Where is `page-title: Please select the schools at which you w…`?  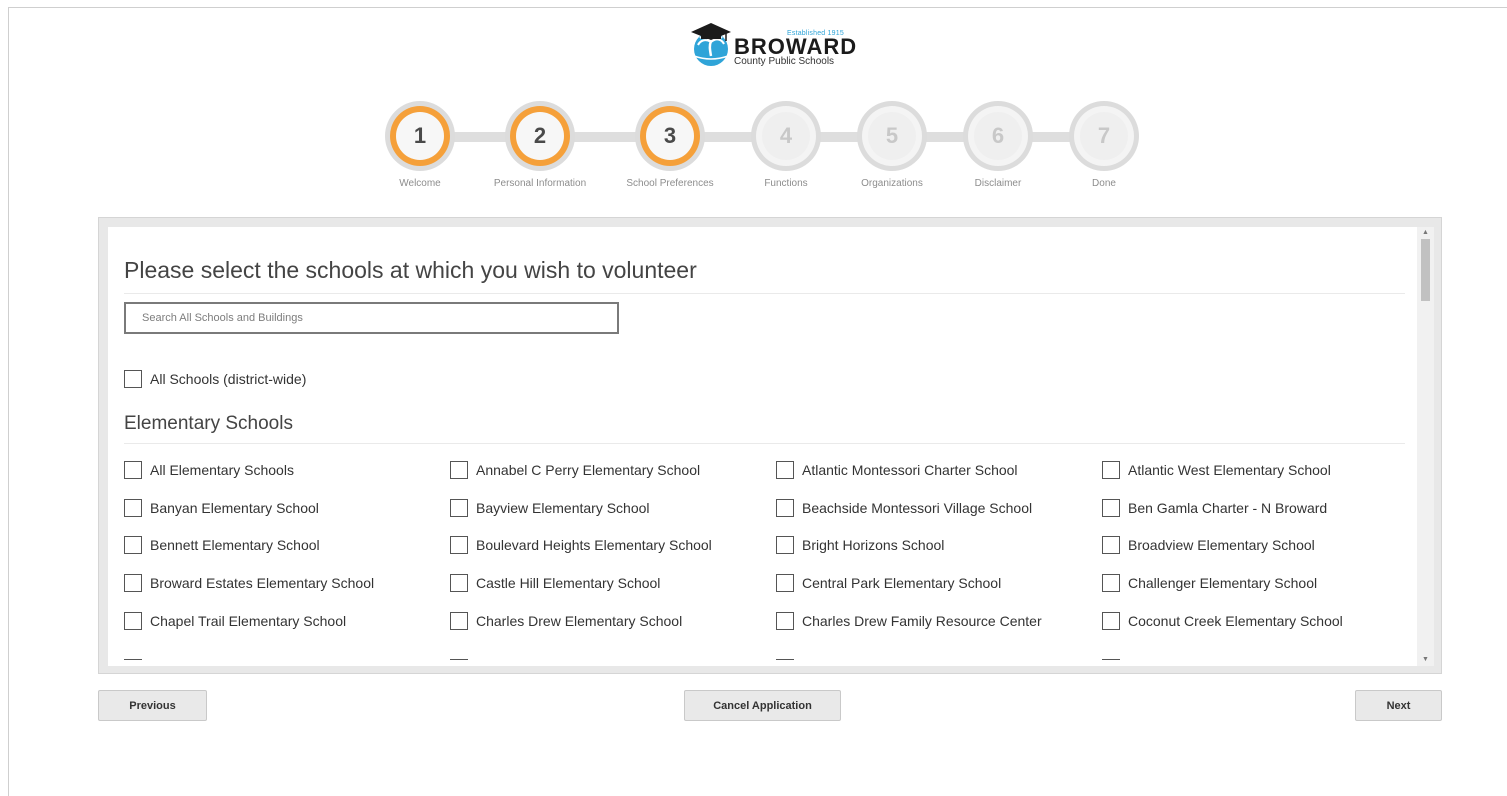 page-title: Please select the schools at which you w… is located at coordinates (410, 270).